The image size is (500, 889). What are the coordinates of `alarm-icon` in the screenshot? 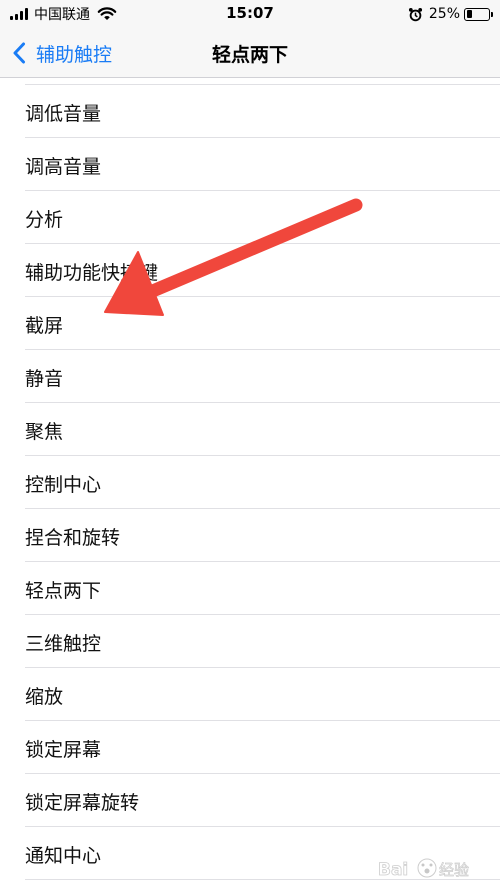 It's located at (415, 14).